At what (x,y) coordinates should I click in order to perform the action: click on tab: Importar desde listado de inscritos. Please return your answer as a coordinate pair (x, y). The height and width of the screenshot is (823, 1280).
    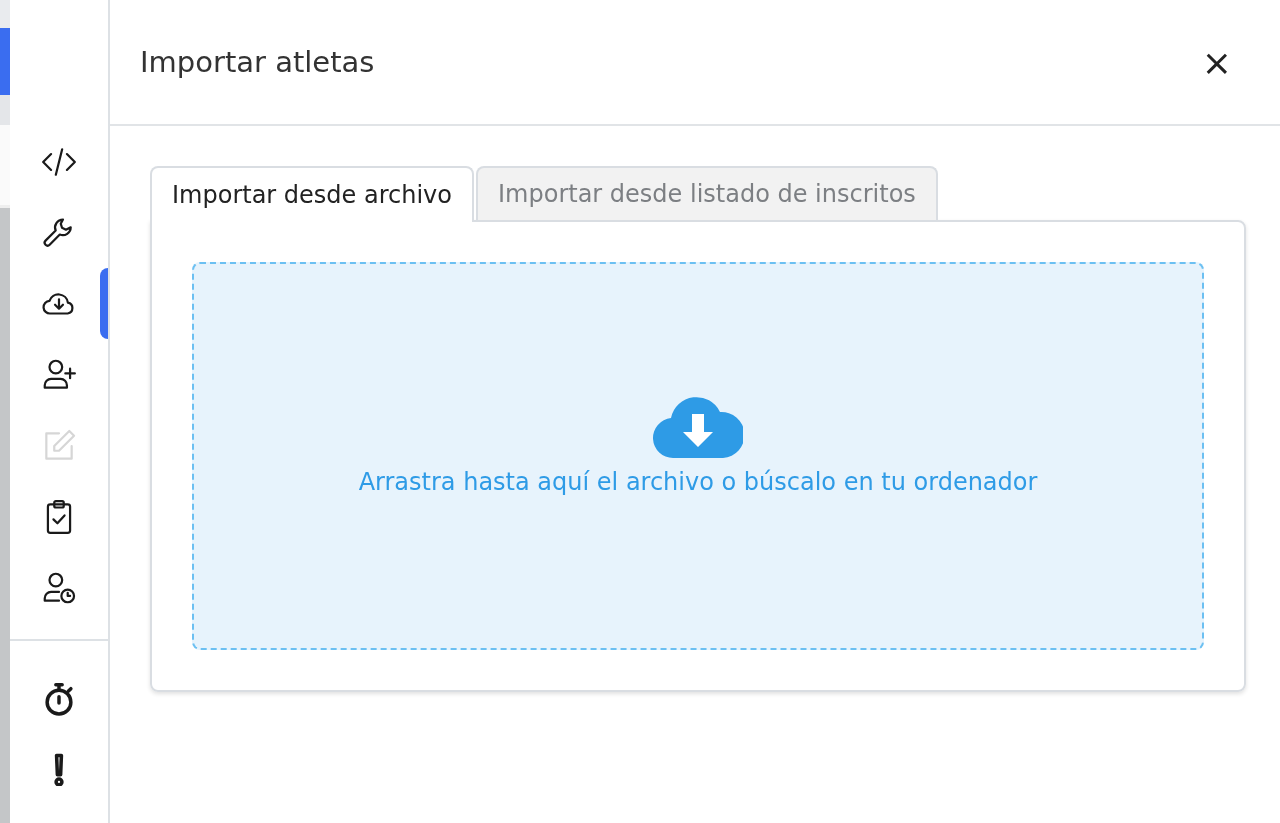
    Looking at the image, I should click on (707, 193).